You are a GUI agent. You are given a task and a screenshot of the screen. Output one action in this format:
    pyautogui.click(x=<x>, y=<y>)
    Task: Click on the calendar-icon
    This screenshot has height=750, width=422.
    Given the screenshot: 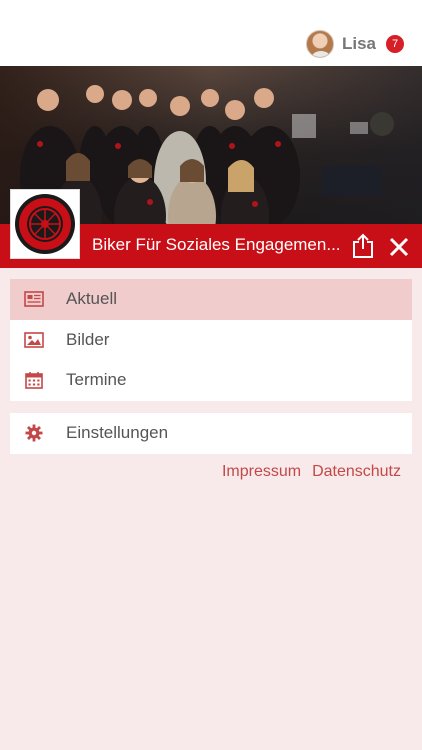 What is the action you would take?
    pyautogui.click(x=34, y=380)
    